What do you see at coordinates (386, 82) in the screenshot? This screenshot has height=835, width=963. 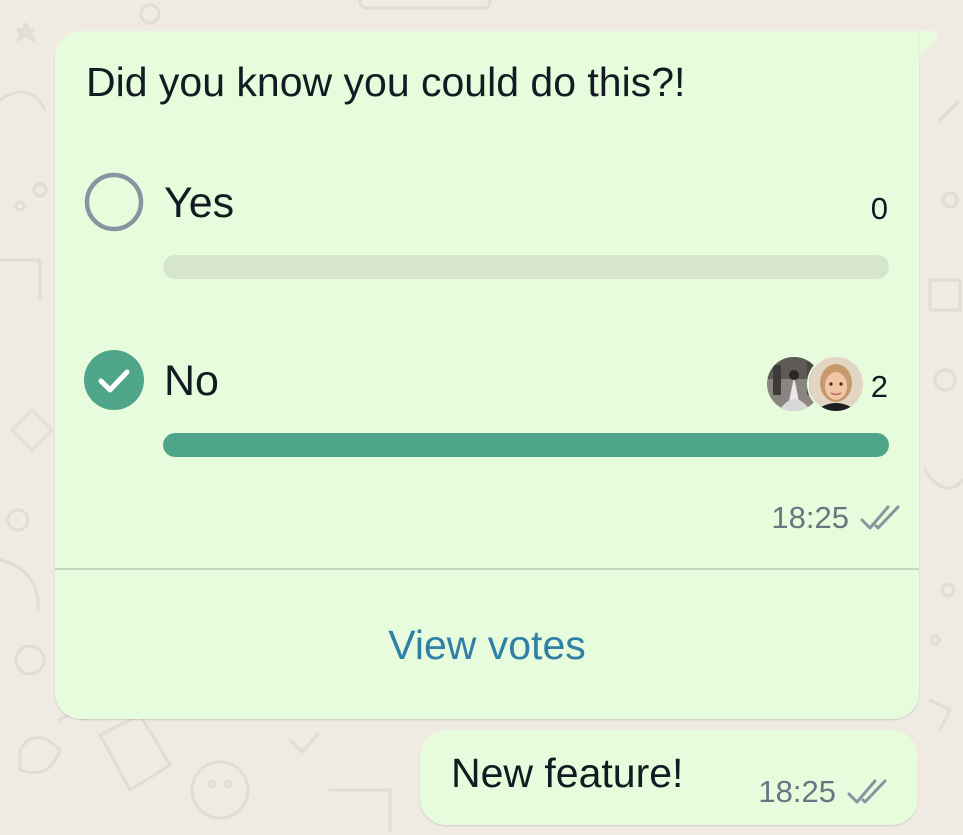 I see `poll-question: Did you know you could do this?!` at bounding box center [386, 82].